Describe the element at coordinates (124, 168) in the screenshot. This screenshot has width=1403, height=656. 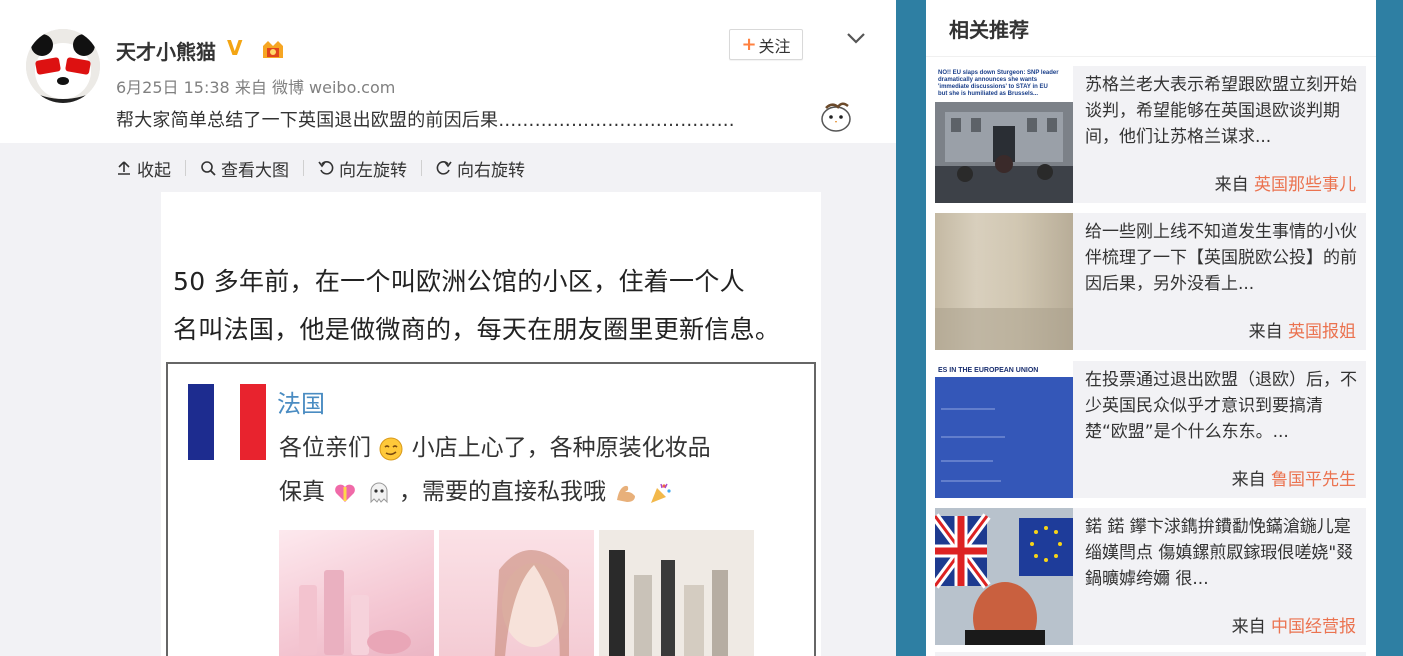
I see `collapse-icon` at that location.